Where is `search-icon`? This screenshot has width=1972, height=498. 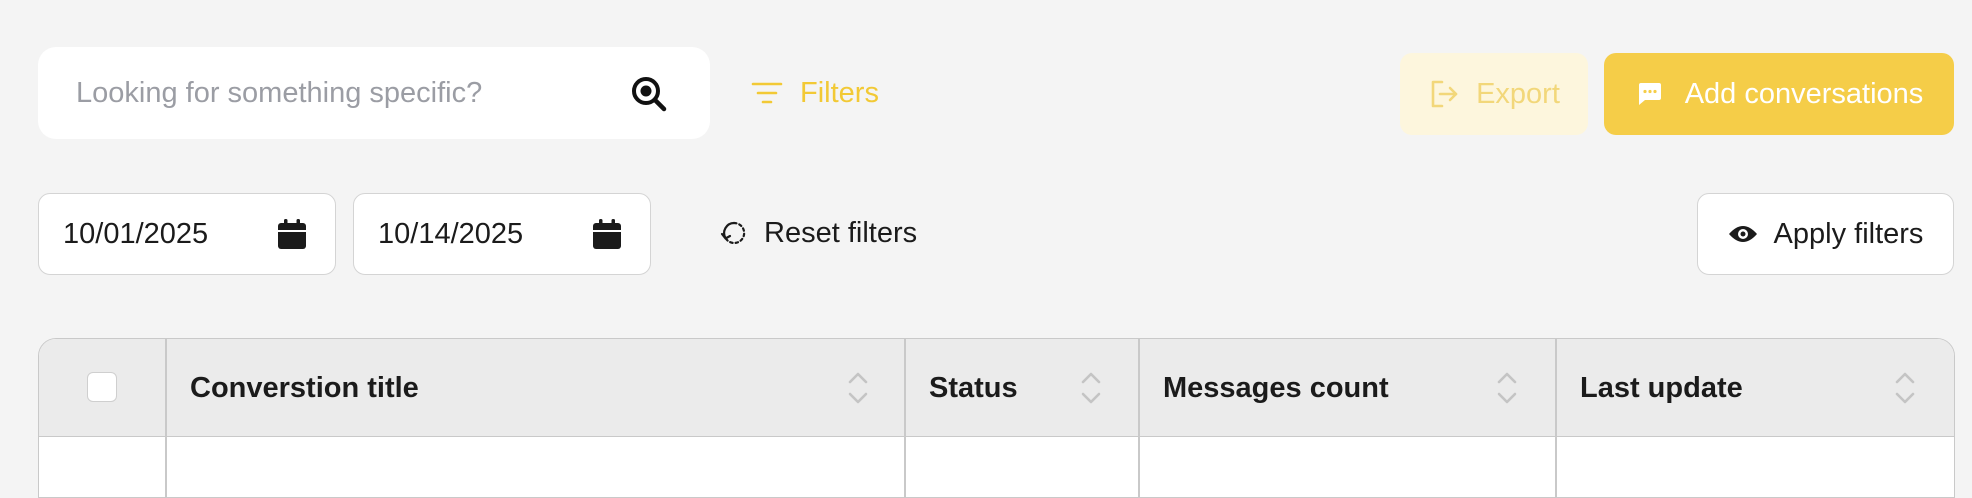 search-icon is located at coordinates (649, 94).